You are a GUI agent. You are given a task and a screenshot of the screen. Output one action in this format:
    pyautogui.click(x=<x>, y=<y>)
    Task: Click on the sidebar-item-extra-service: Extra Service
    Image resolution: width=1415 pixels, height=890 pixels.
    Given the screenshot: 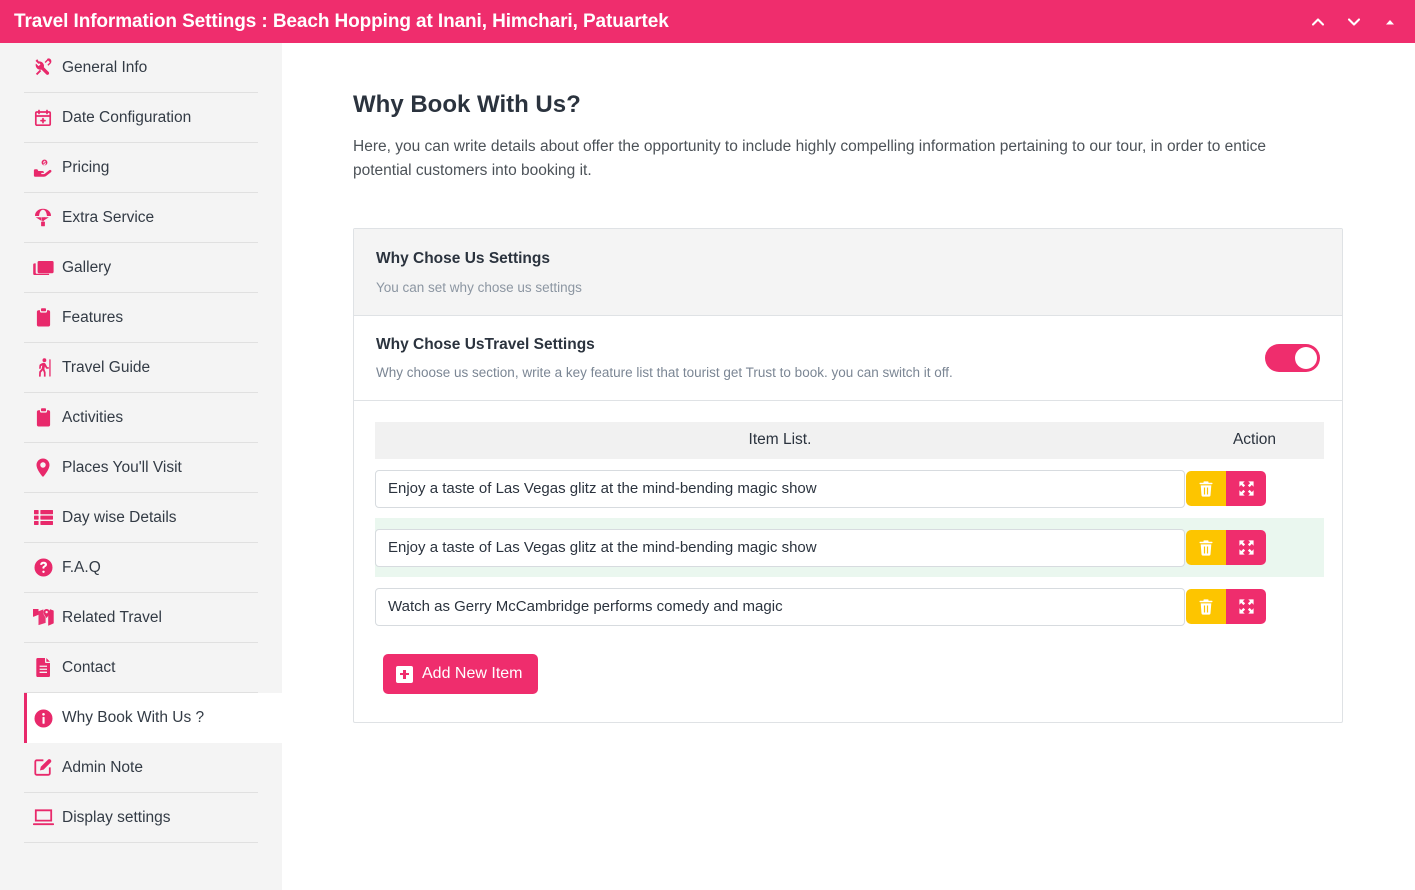 What is the action you would take?
    pyautogui.click(x=141, y=218)
    